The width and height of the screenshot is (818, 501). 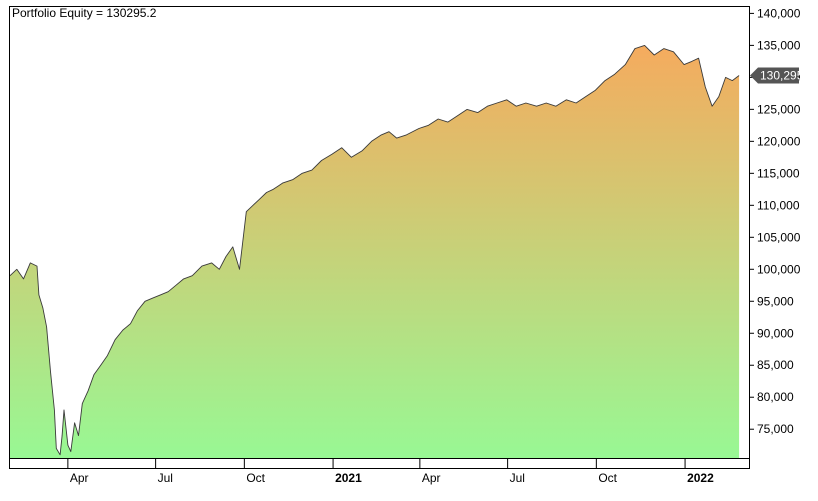 What do you see at coordinates (778, 173) in the screenshot?
I see `y-tick-label: 115,000` at bounding box center [778, 173].